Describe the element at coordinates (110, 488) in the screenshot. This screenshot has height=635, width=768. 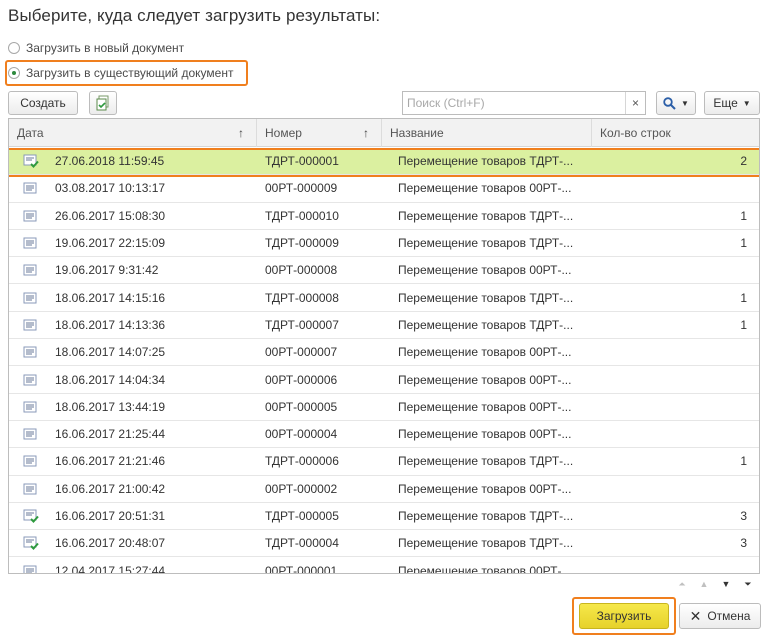
I see `cell-date: 16.06.2017 21:00:42` at that location.